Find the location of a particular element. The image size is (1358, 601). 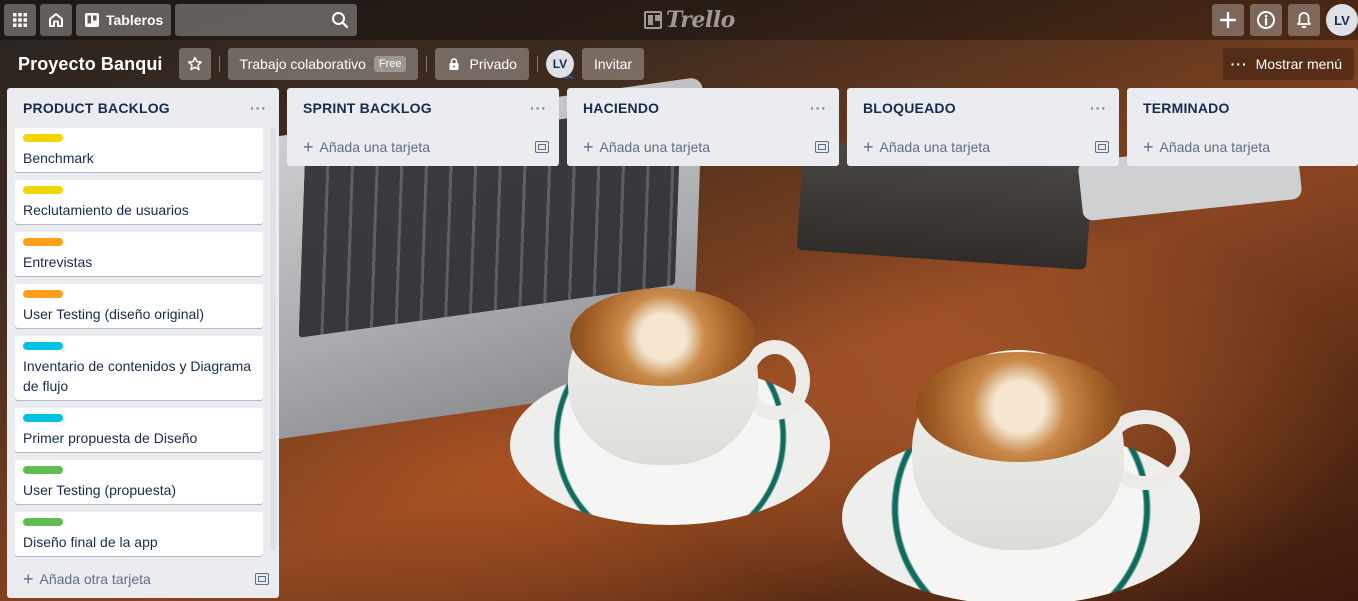

apps-button is located at coordinates (20, 20).